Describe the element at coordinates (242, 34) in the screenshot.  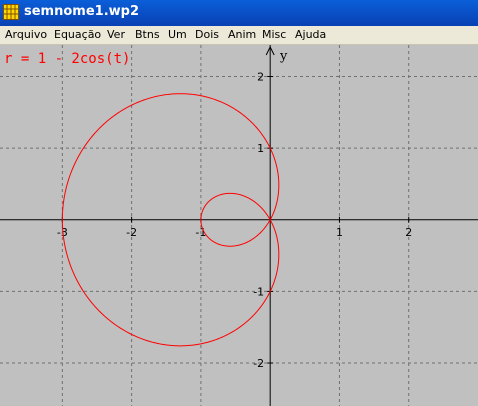
I see `menu-anim: Anim` at that location.